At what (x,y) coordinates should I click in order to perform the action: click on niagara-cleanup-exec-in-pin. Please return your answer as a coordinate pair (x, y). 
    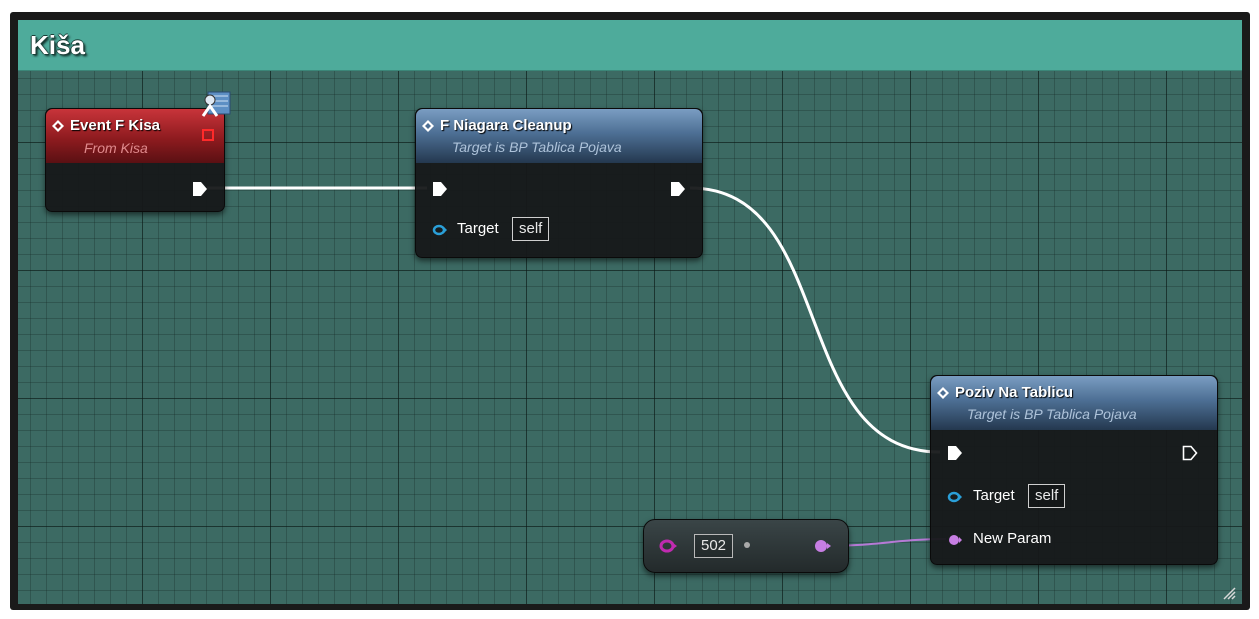
    Looking at the image, I should click on (440, 189).